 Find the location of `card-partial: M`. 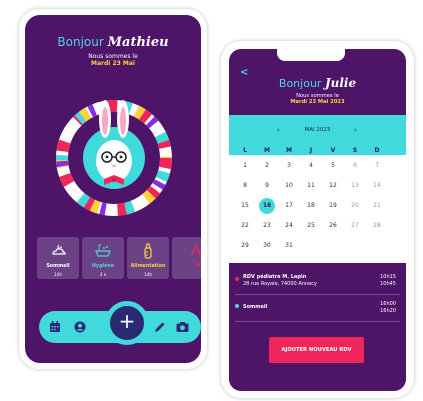

card-partial: M is located at coordinates (186, 258).